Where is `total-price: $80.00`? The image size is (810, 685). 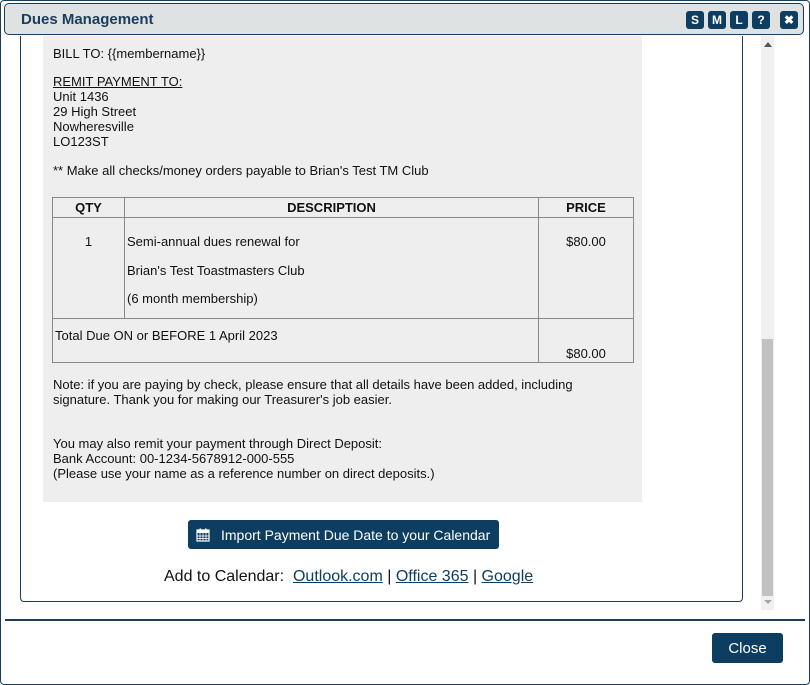 total-price: $80.00 is located at coordinates (586, 340).